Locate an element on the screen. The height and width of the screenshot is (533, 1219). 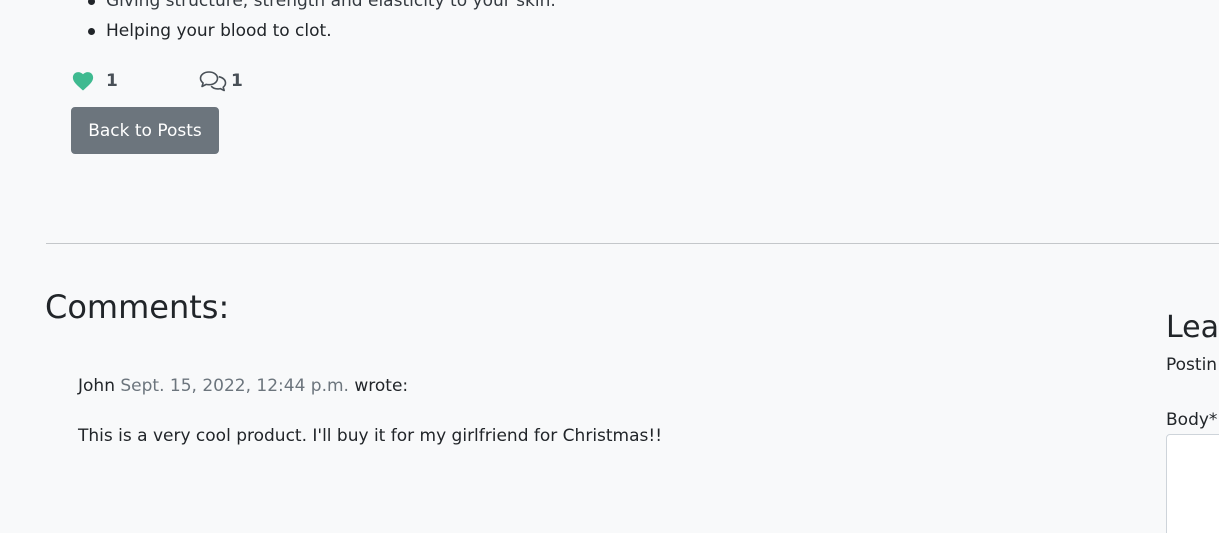
post-stats: 1 1 is located at coordinates (157, 81).